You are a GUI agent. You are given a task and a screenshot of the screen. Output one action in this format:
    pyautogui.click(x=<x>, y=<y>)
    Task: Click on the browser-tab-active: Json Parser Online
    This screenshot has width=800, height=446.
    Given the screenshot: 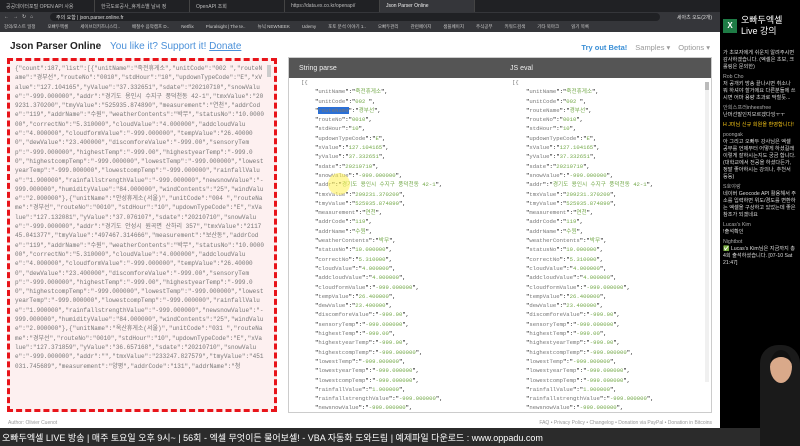 What is the action you would take?
    pyautogui.click(x=427, y=6)
    